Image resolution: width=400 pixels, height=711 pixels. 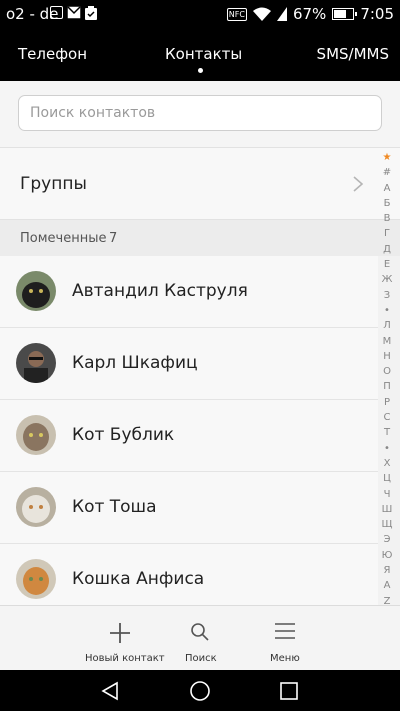 What do you see at coordinates (353, 54) in the screenshot?
I see `tab-sms: SMS/MMS` at bounding box center [353, 54].